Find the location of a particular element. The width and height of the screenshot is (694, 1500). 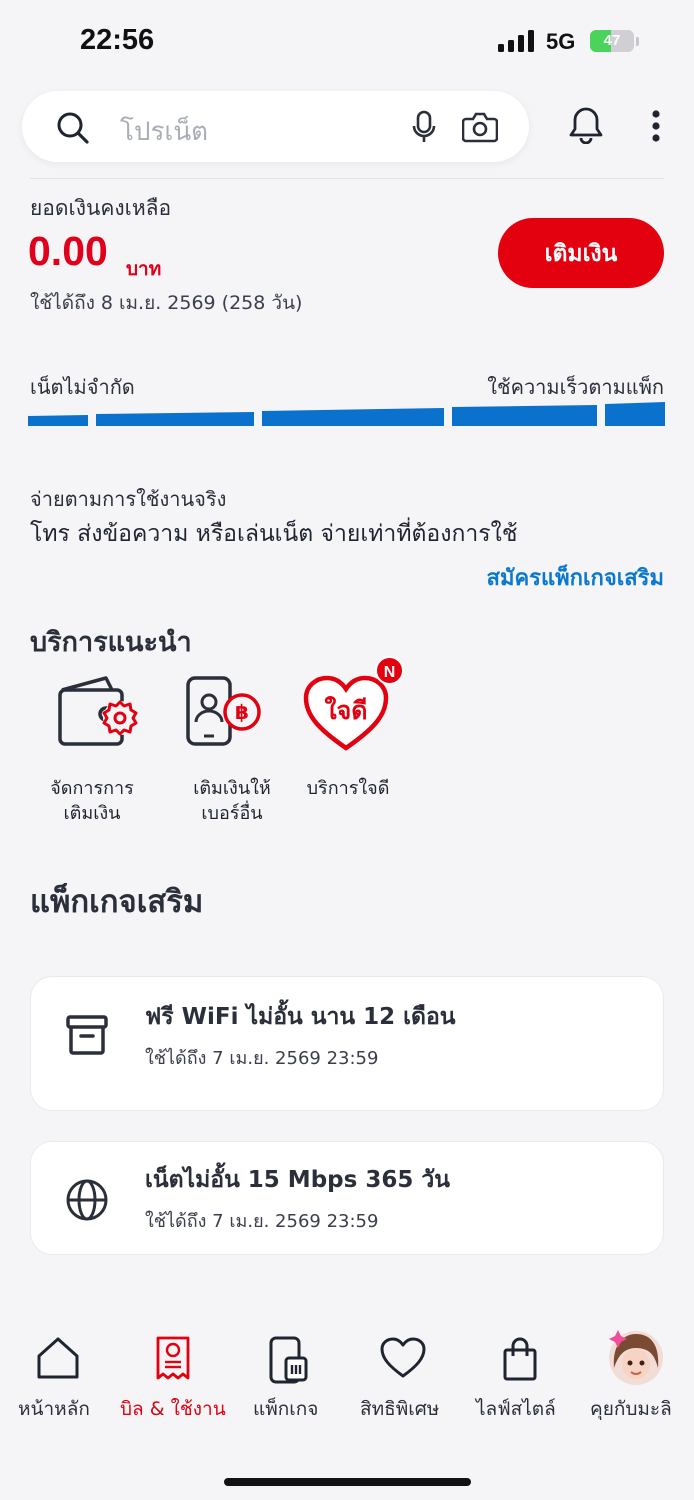

battery-icon: 47 is located at coordinates (612, 41).